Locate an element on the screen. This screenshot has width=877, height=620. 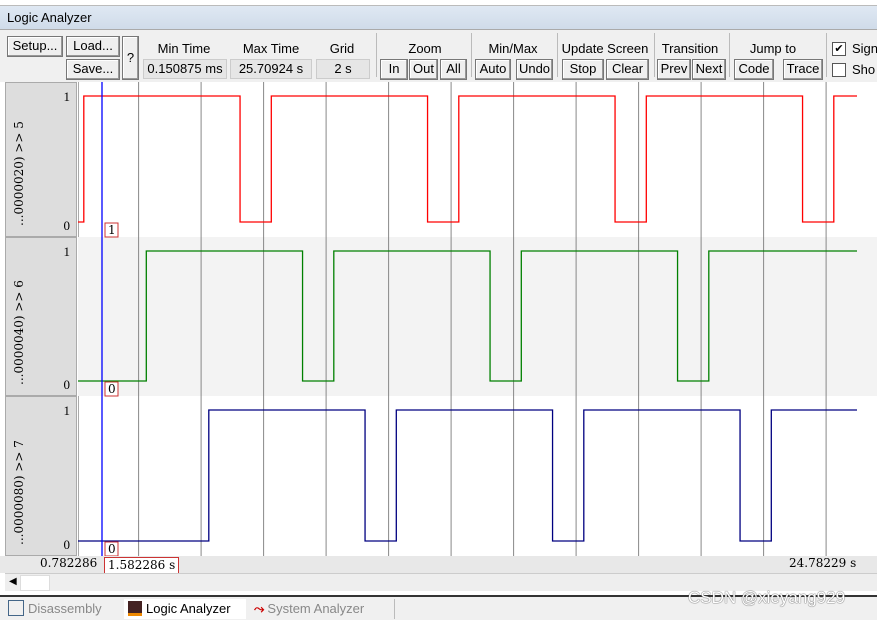
tab-system-analyzer: ⤳ System Analyzer is located at coordinates (324, 609).